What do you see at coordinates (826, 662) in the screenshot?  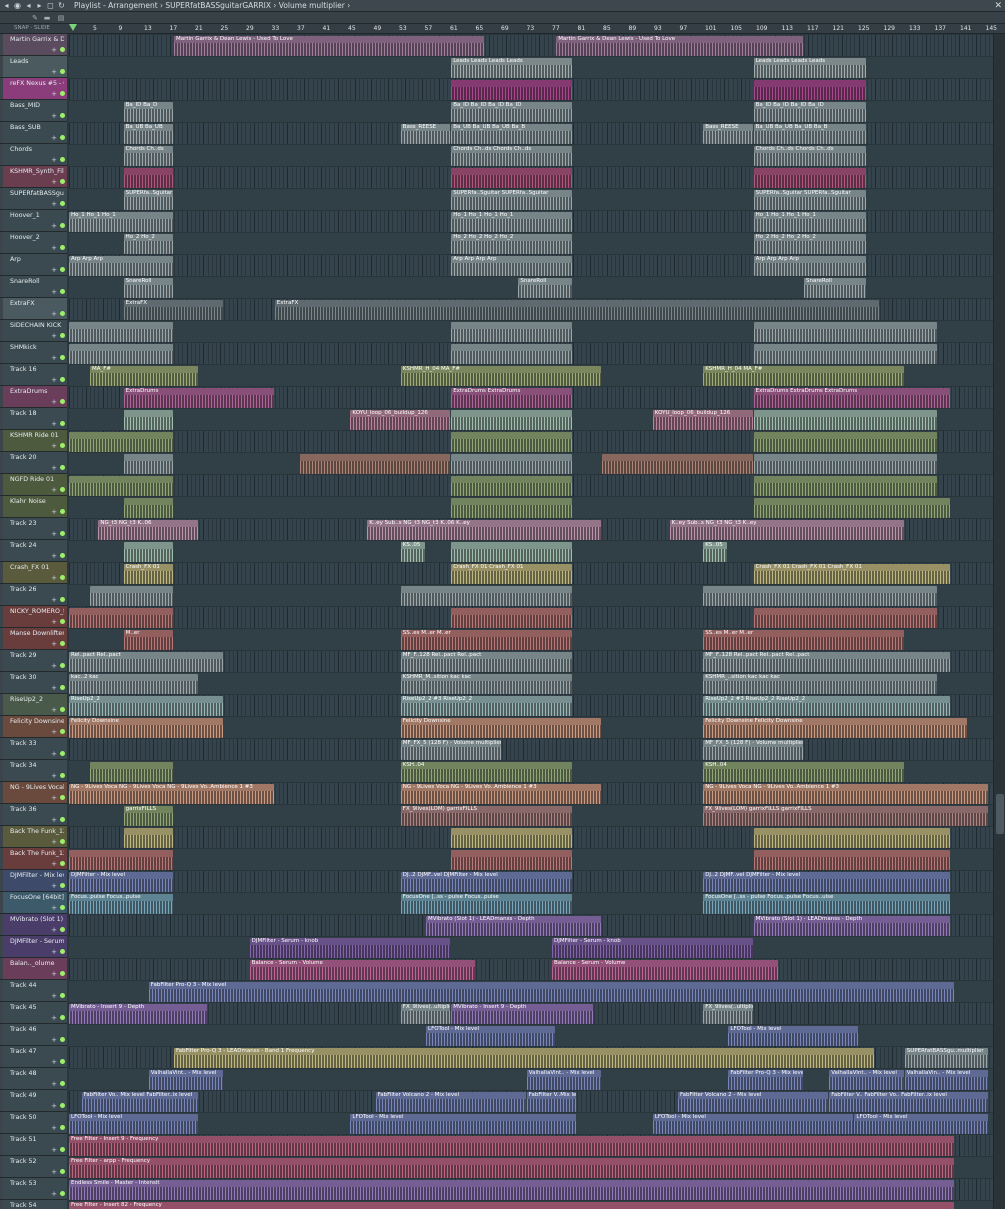 I see `playlist-clip: MF_F..128 Rel..pact Rel..pact Rel..pact` at bounding box center [826, 662].